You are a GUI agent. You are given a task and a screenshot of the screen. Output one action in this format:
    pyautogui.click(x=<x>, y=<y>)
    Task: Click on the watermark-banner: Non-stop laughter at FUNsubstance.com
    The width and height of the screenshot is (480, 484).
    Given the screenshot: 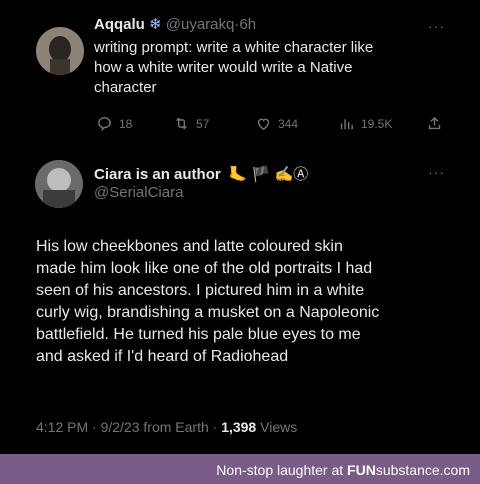 What is the action you would take?
    pyautogui.click(x=240, y=469)
    